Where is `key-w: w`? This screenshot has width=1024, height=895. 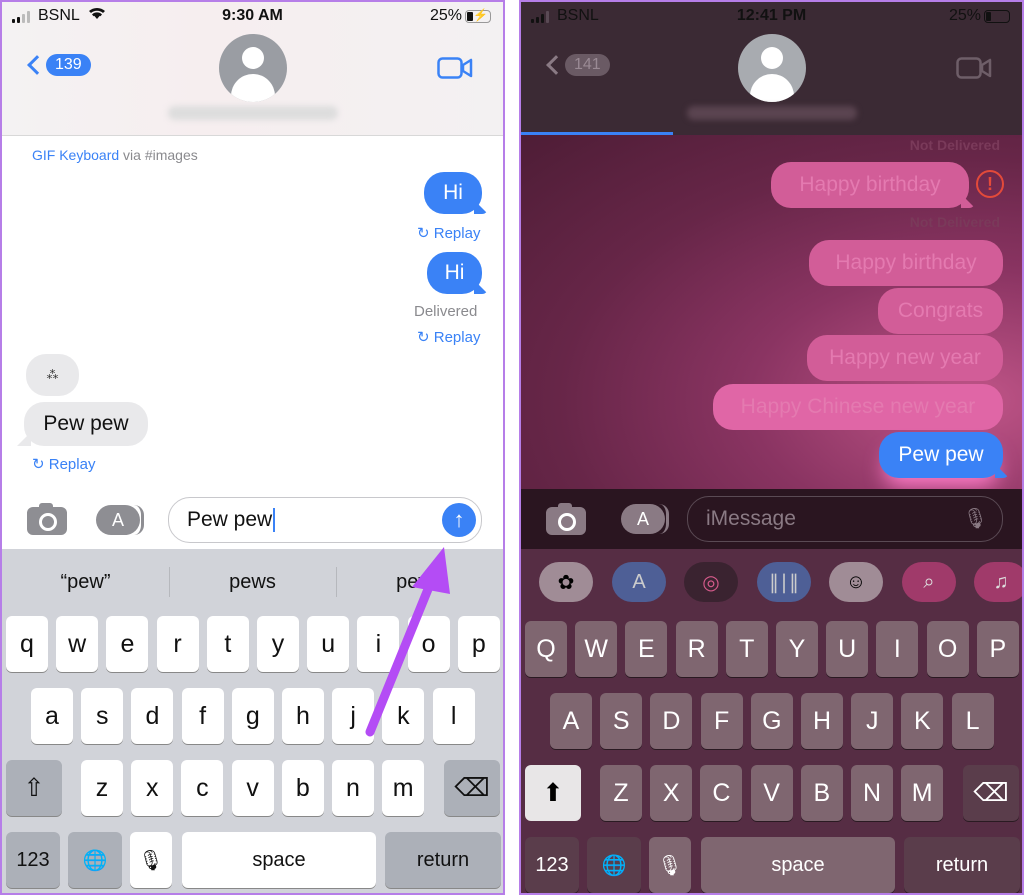 key-w: w is located at coordinates (77, 644).